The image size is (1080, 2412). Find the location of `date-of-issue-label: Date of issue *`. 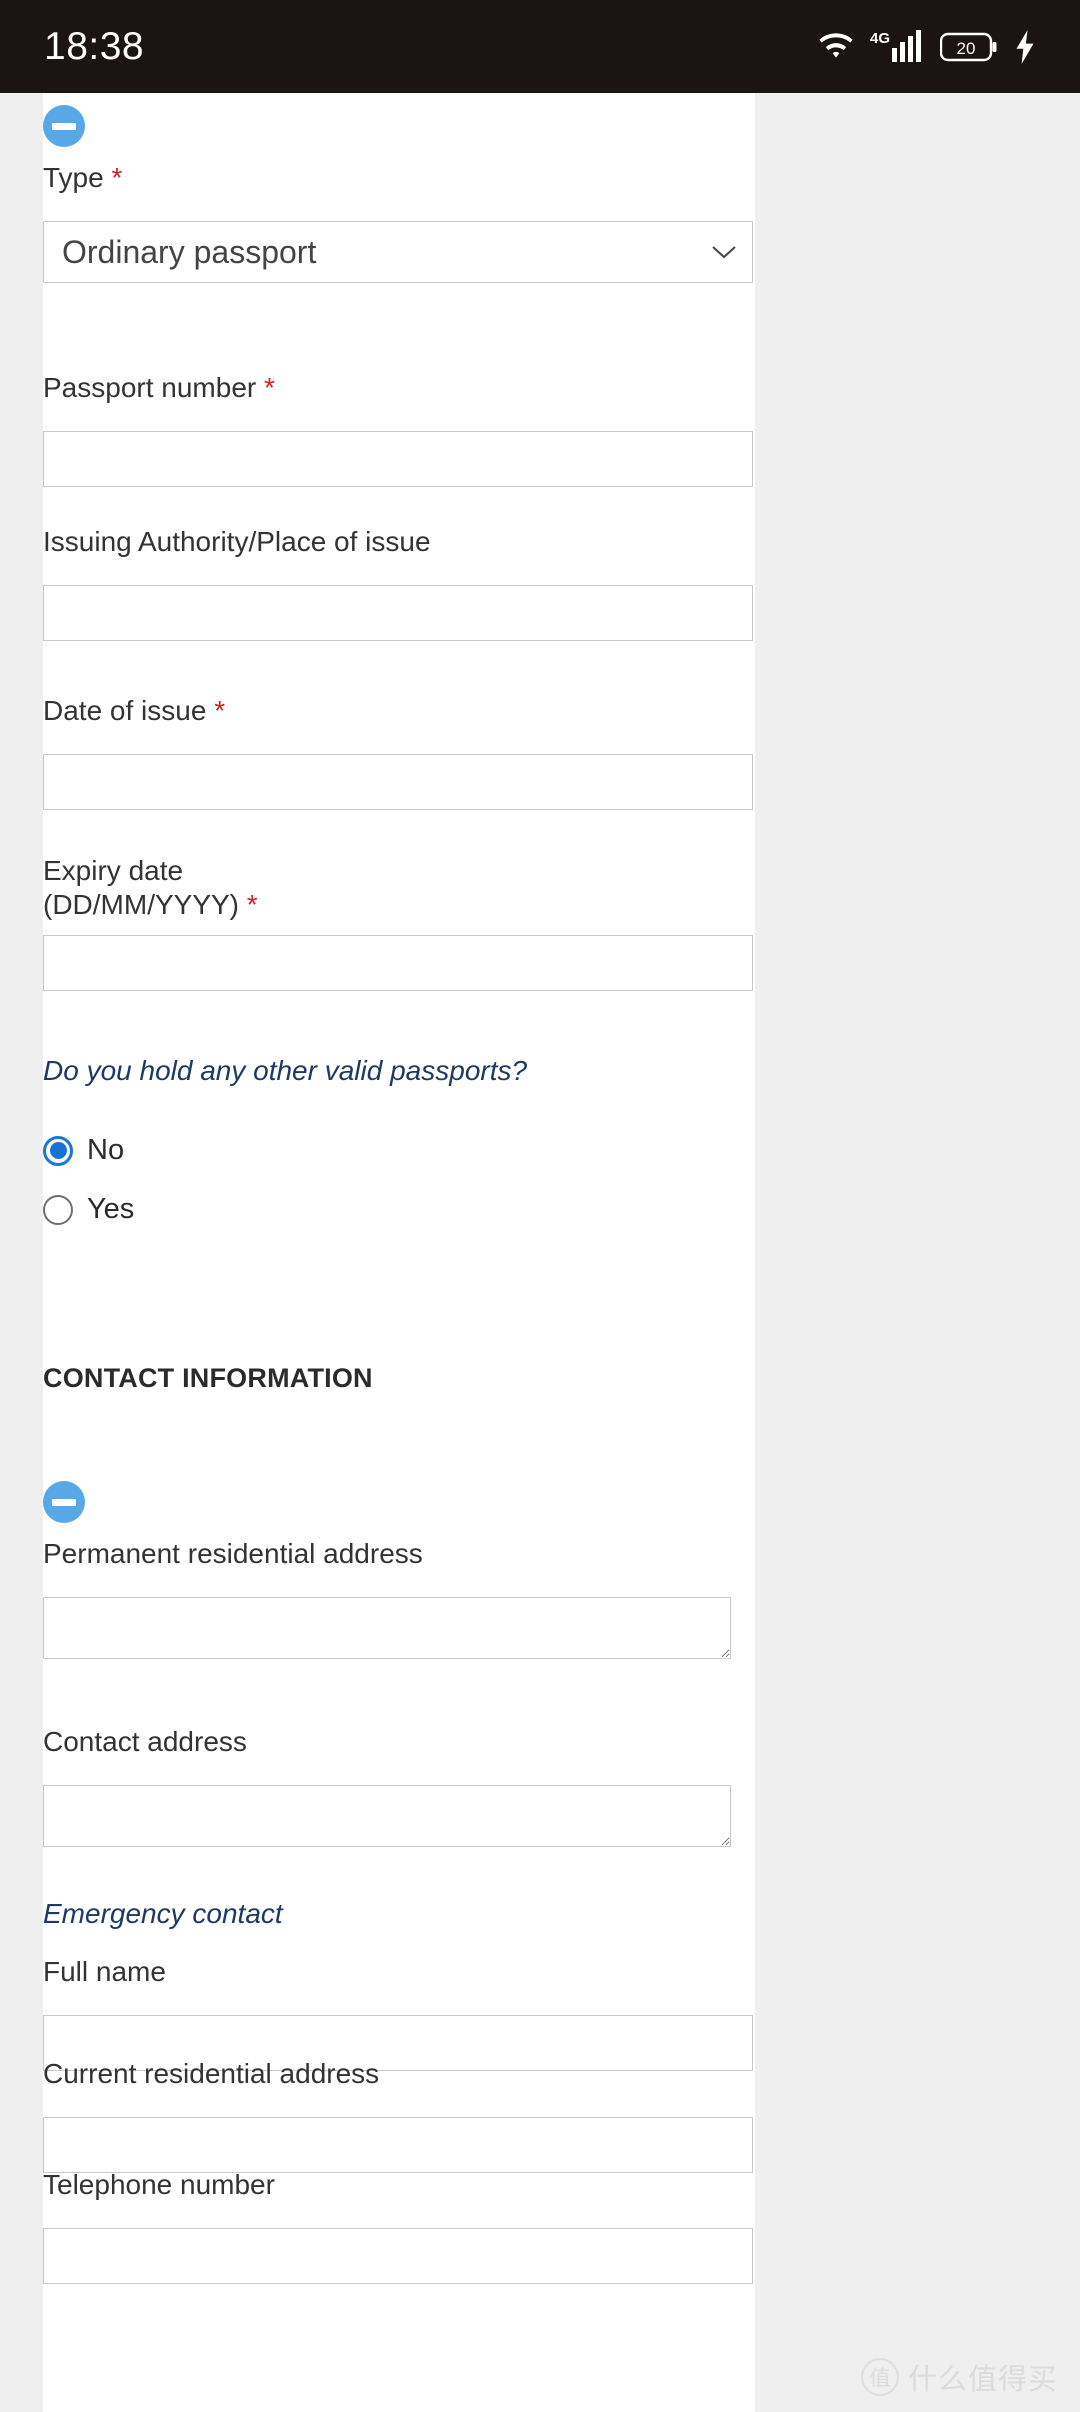

date-of-issue-label: Date of issue * is located at coordinates (399, 711).